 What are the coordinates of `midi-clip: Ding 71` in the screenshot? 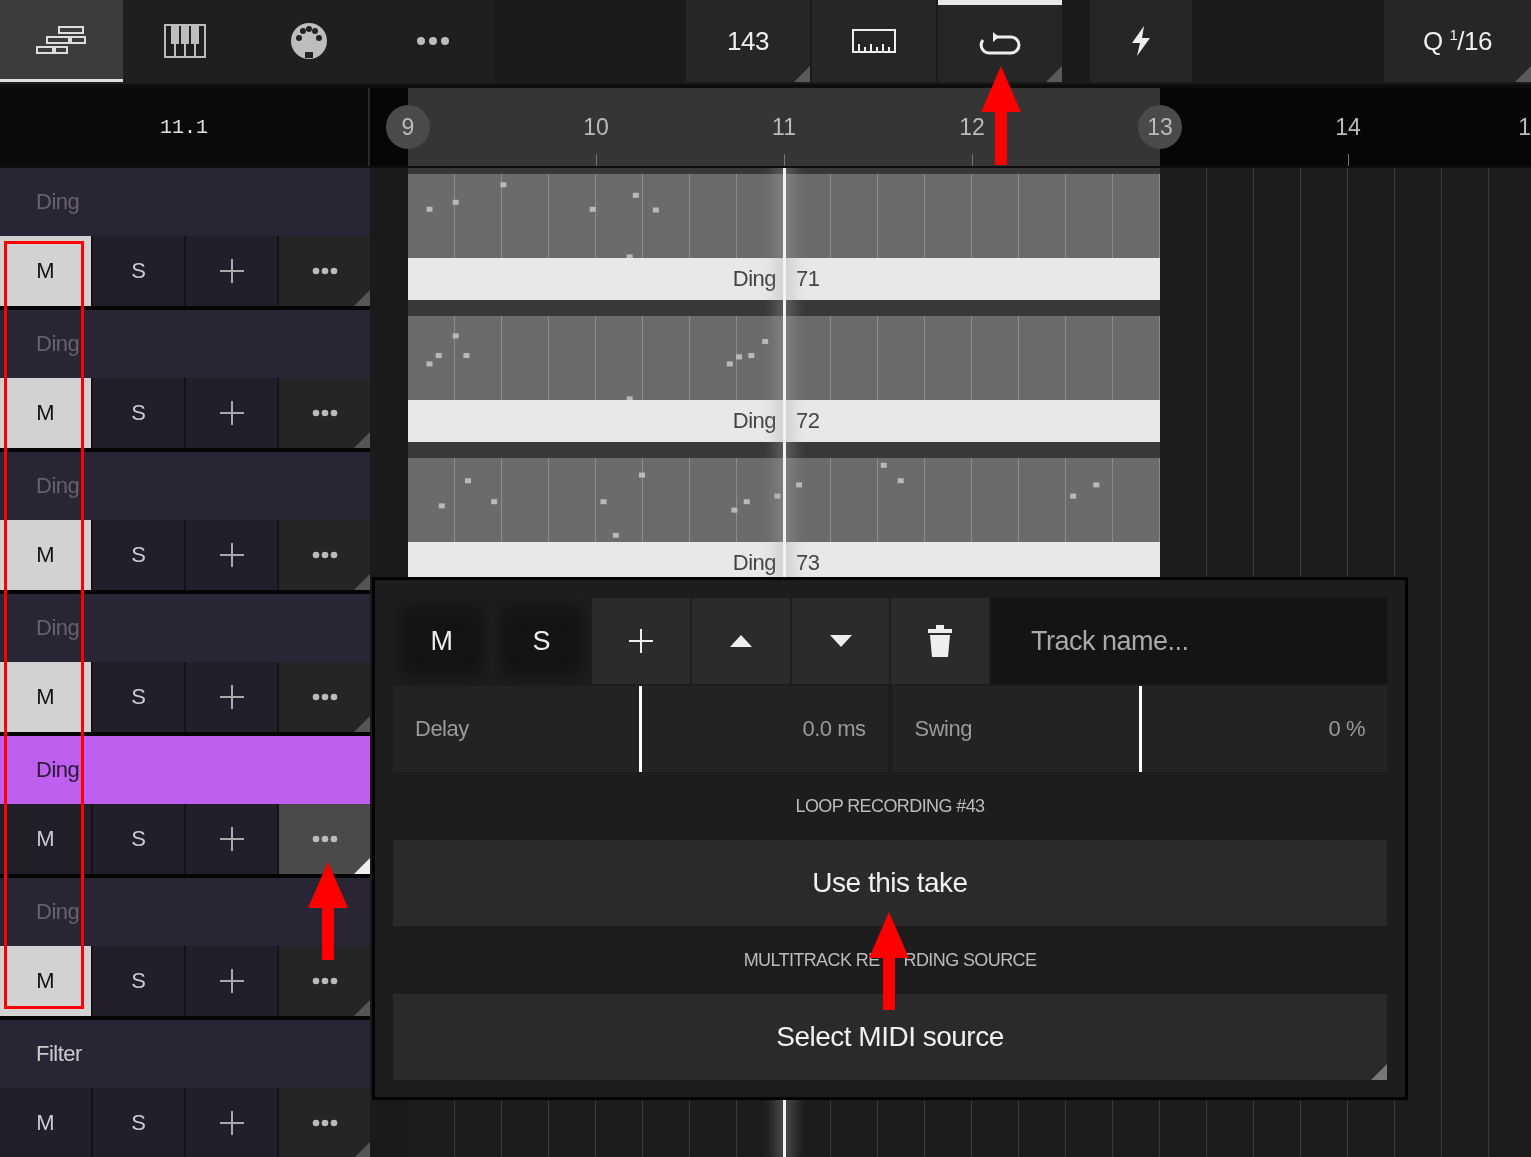 It's located at (784, 234).